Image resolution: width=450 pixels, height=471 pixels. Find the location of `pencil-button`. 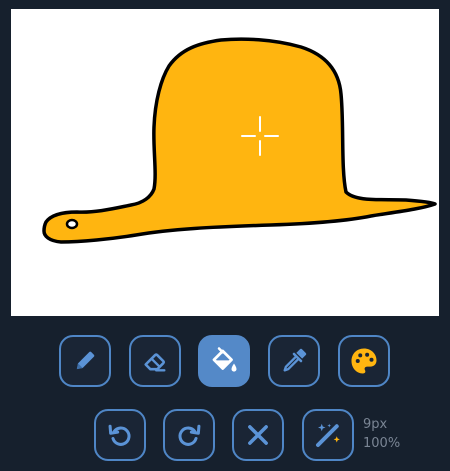

pencil-button is located at coordinates (85, 361).